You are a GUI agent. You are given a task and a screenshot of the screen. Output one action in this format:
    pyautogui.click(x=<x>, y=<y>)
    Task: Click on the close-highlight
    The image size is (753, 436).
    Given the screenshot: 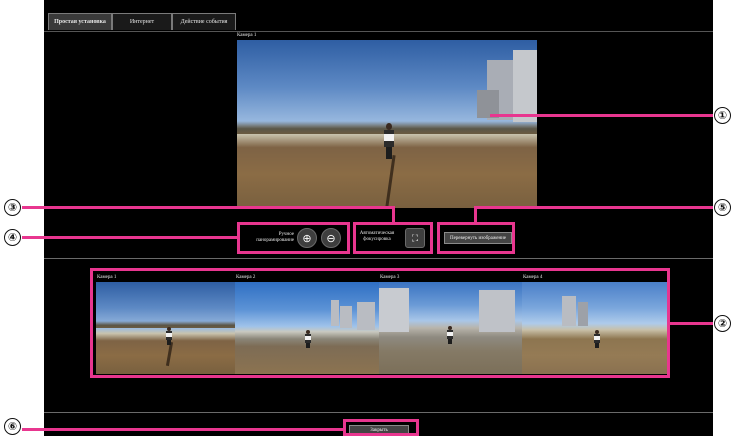 What is the action you would take?
    pyautogui.click(x=381, y=427)
    